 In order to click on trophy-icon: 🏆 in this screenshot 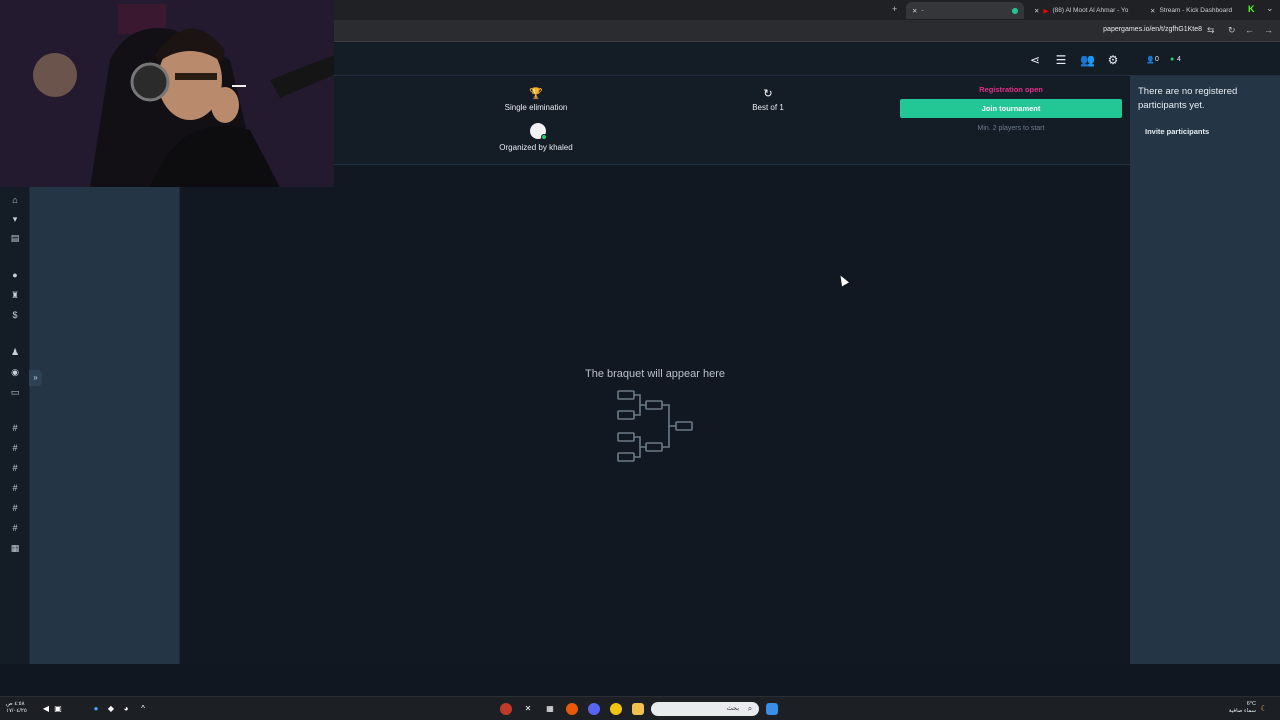, I will do `click(536, 94)`.